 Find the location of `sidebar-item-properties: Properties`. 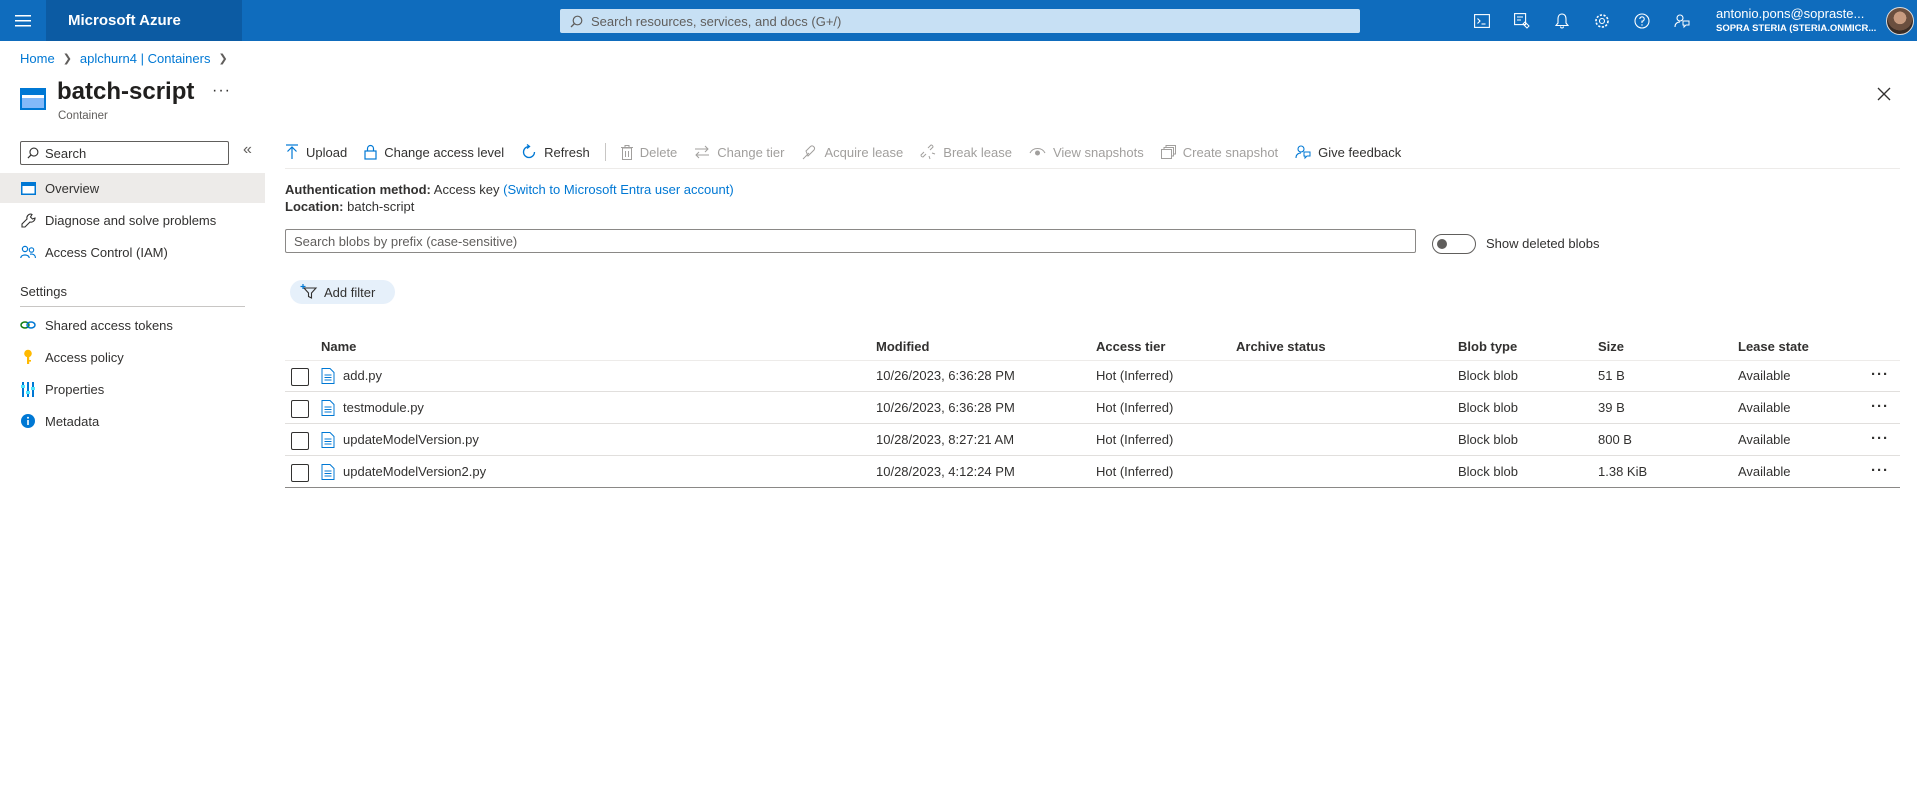

sidebar-item-properties: Properties is located at coordinates (132, 389).